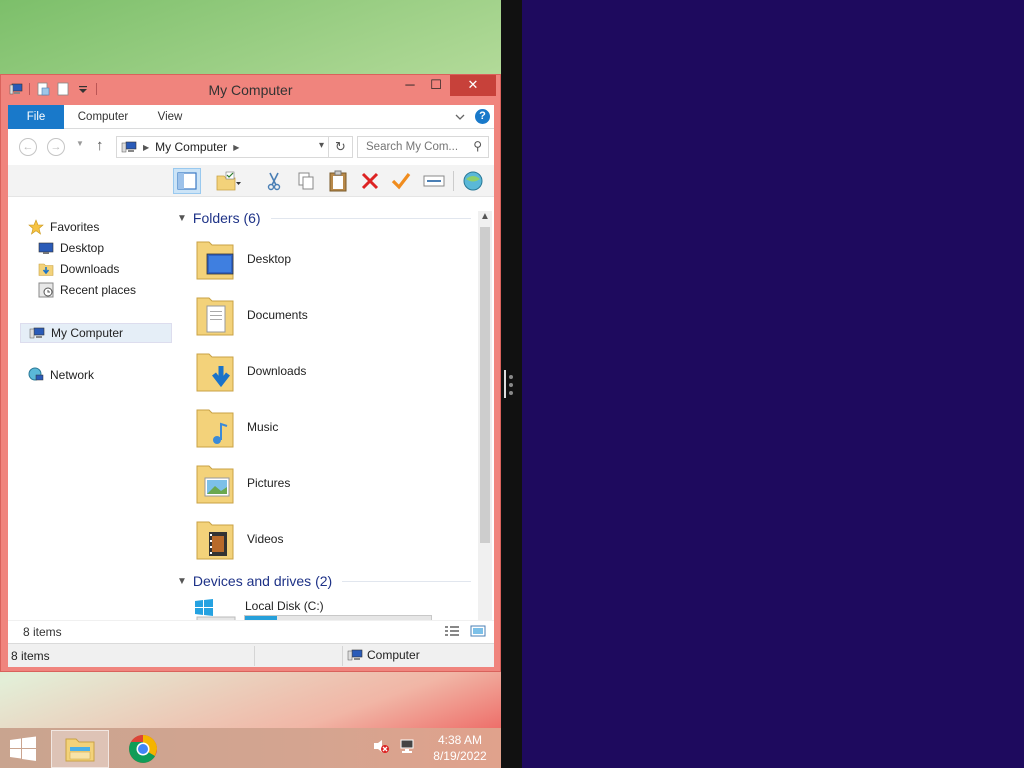  What do you see at coordinates (170, 117) in the screenshot?
I see `tab-view: View` at bounding box center [170, 117].